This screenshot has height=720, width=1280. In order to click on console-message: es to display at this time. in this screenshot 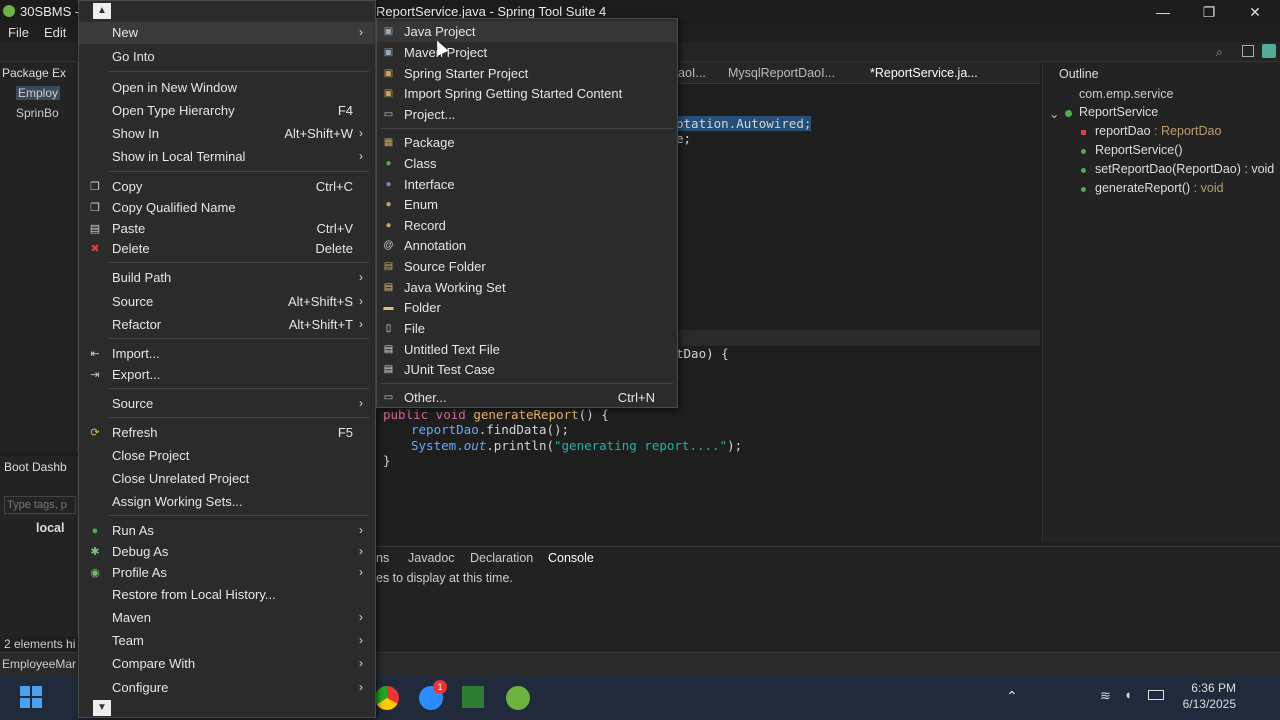, I will do `click(444, 578)`.